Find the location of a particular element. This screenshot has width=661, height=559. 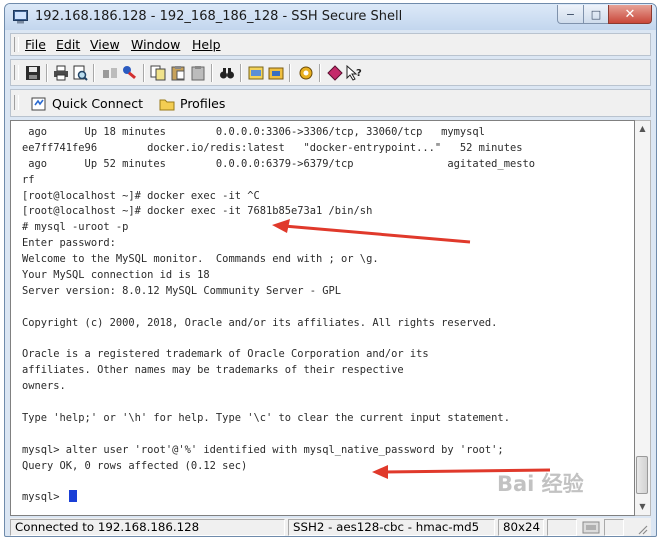

baidu-watermark: Bai 经验 is located at coordinates (540, 484).